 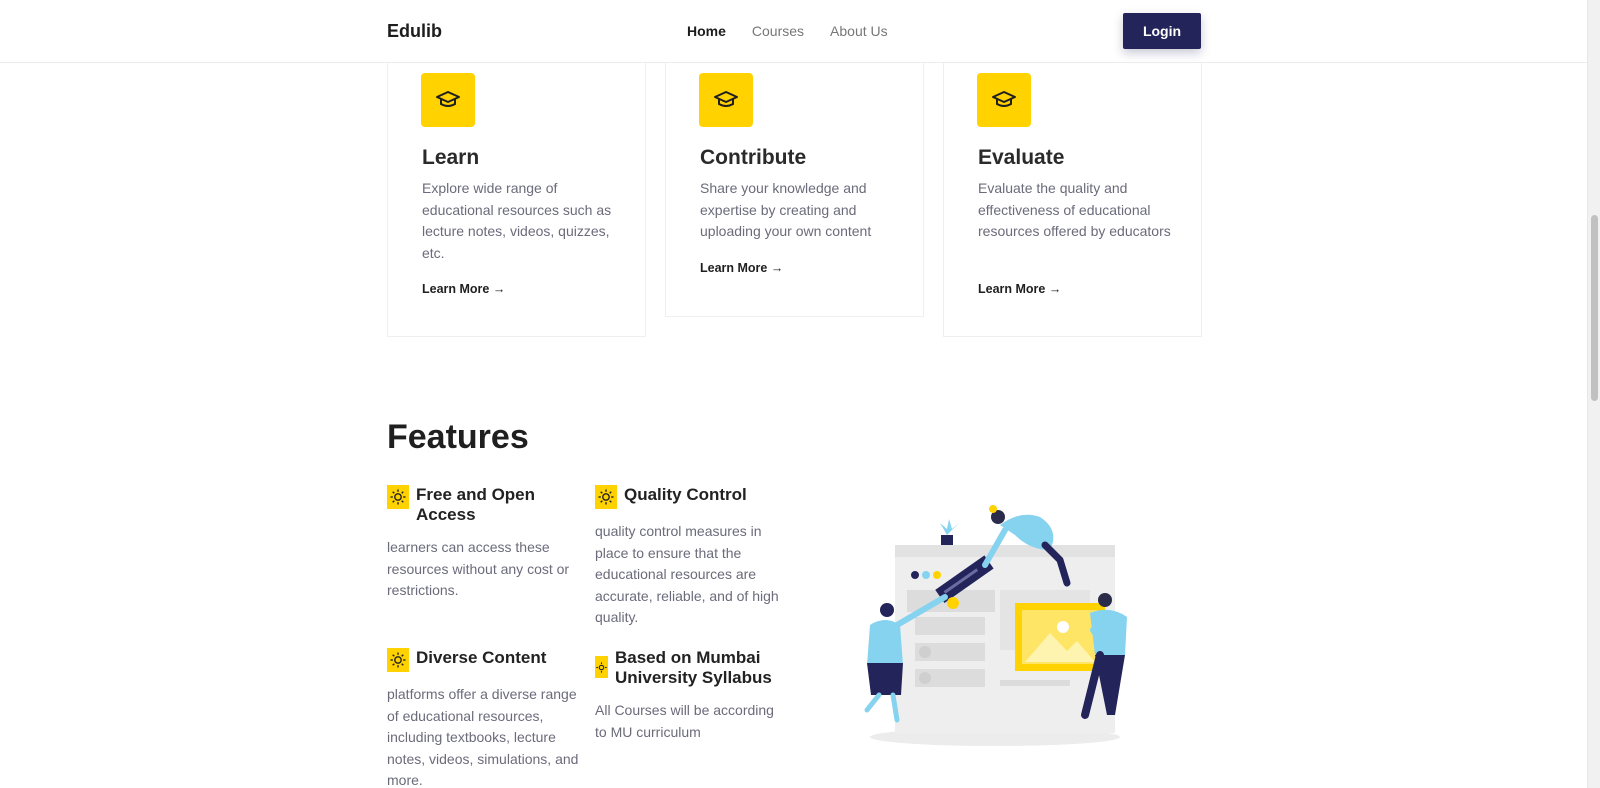 What do you see at coordinates (995, 630) in the screenshot?
I see `collaboration-illustration` at bounding box center [995, 630].